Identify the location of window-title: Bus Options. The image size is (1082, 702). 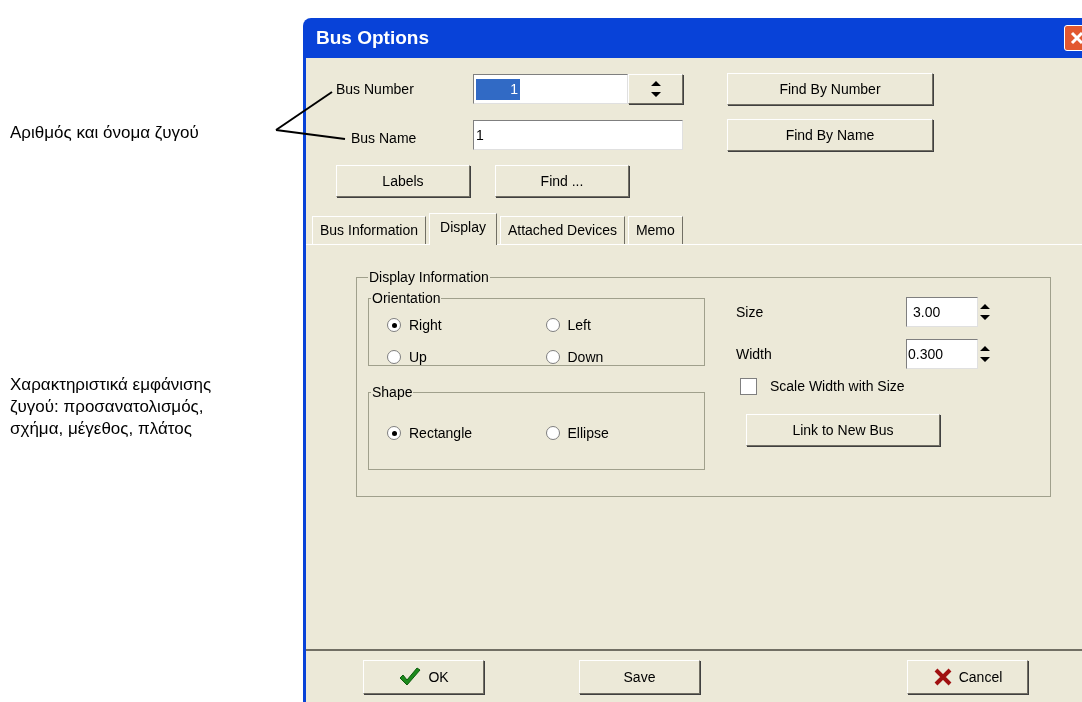
(372, 37).